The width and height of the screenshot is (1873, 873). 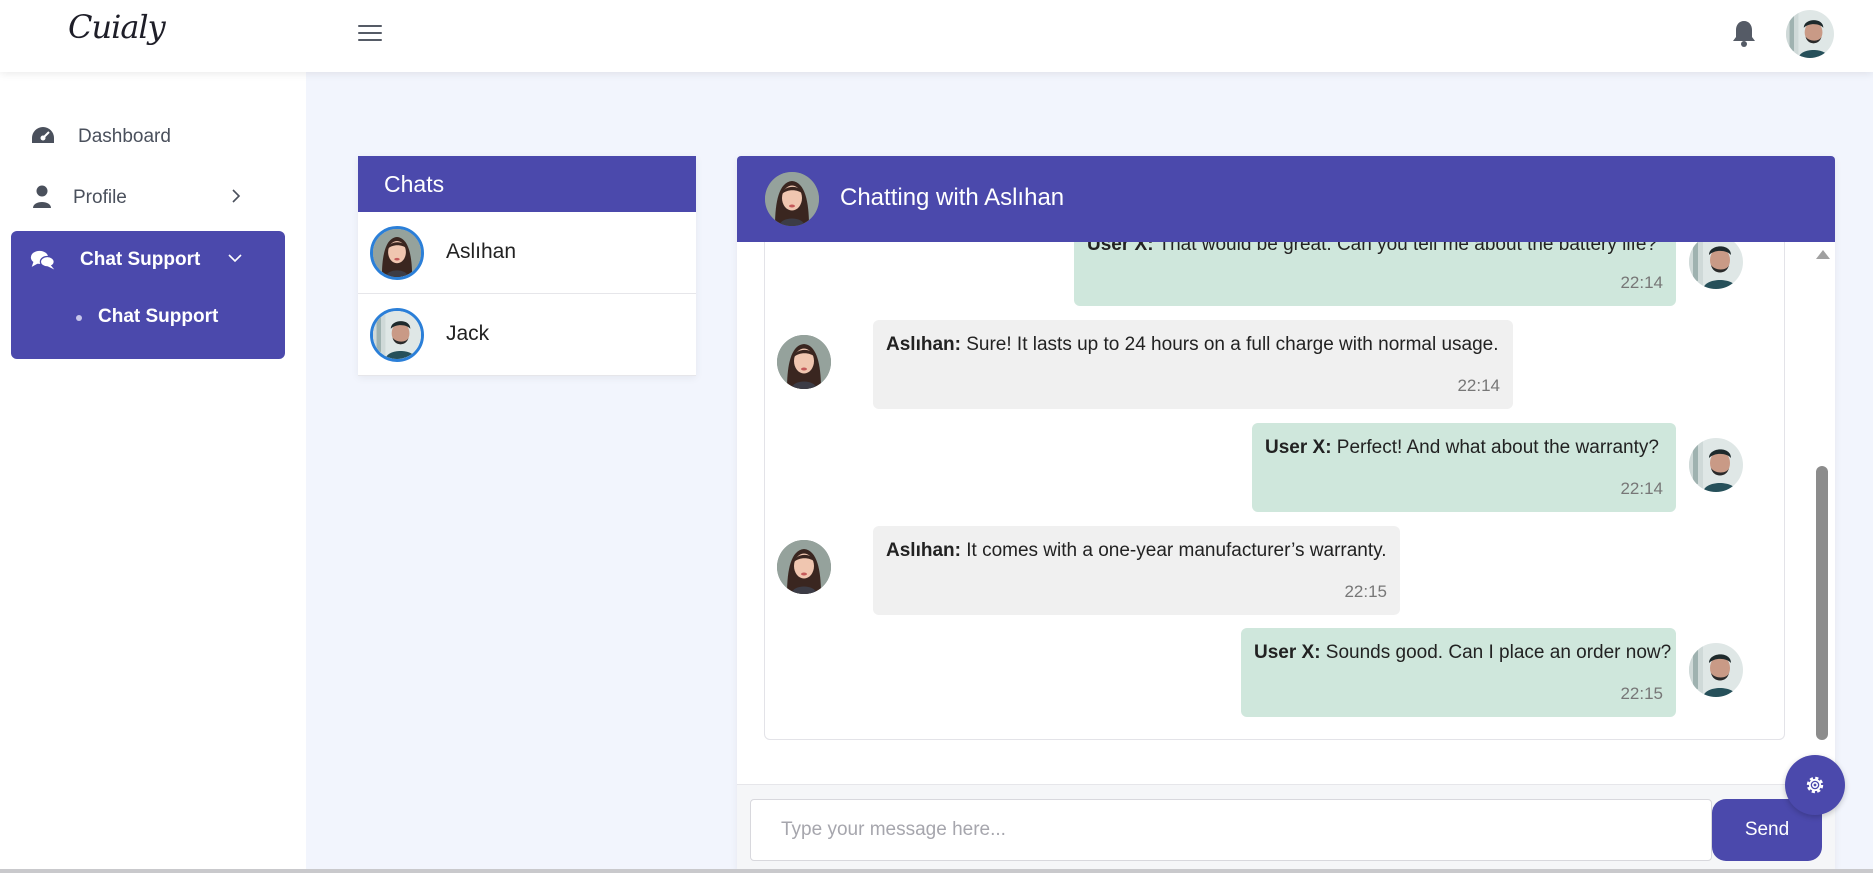 What do you see at coordinates (235, 258) in the screenshot?
I see `chevron-down-icon` at bounding box center [235, 258].